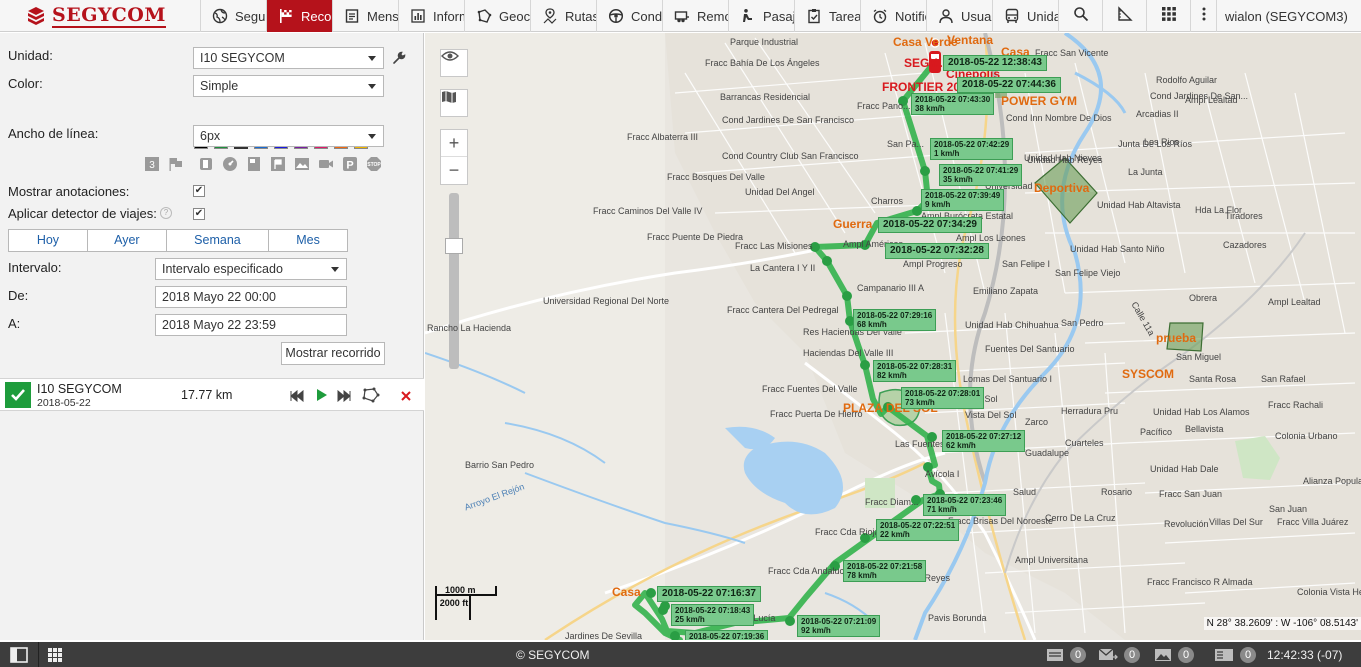 The image size is (1361, 667). Describe the element at coordinates (891, 288) in the screenshot. I see `map-place-label: Campanario III A` at that location.